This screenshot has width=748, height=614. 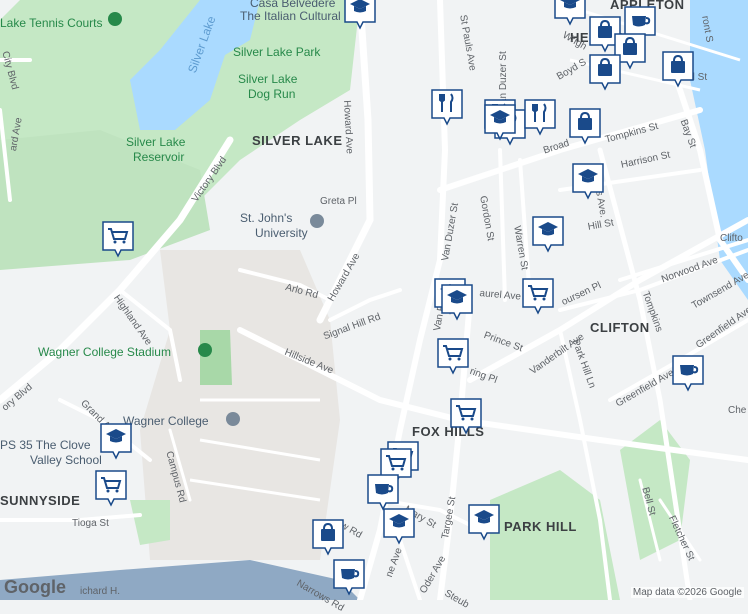 I want to click on stadium-field, so click(x=216, y=357).